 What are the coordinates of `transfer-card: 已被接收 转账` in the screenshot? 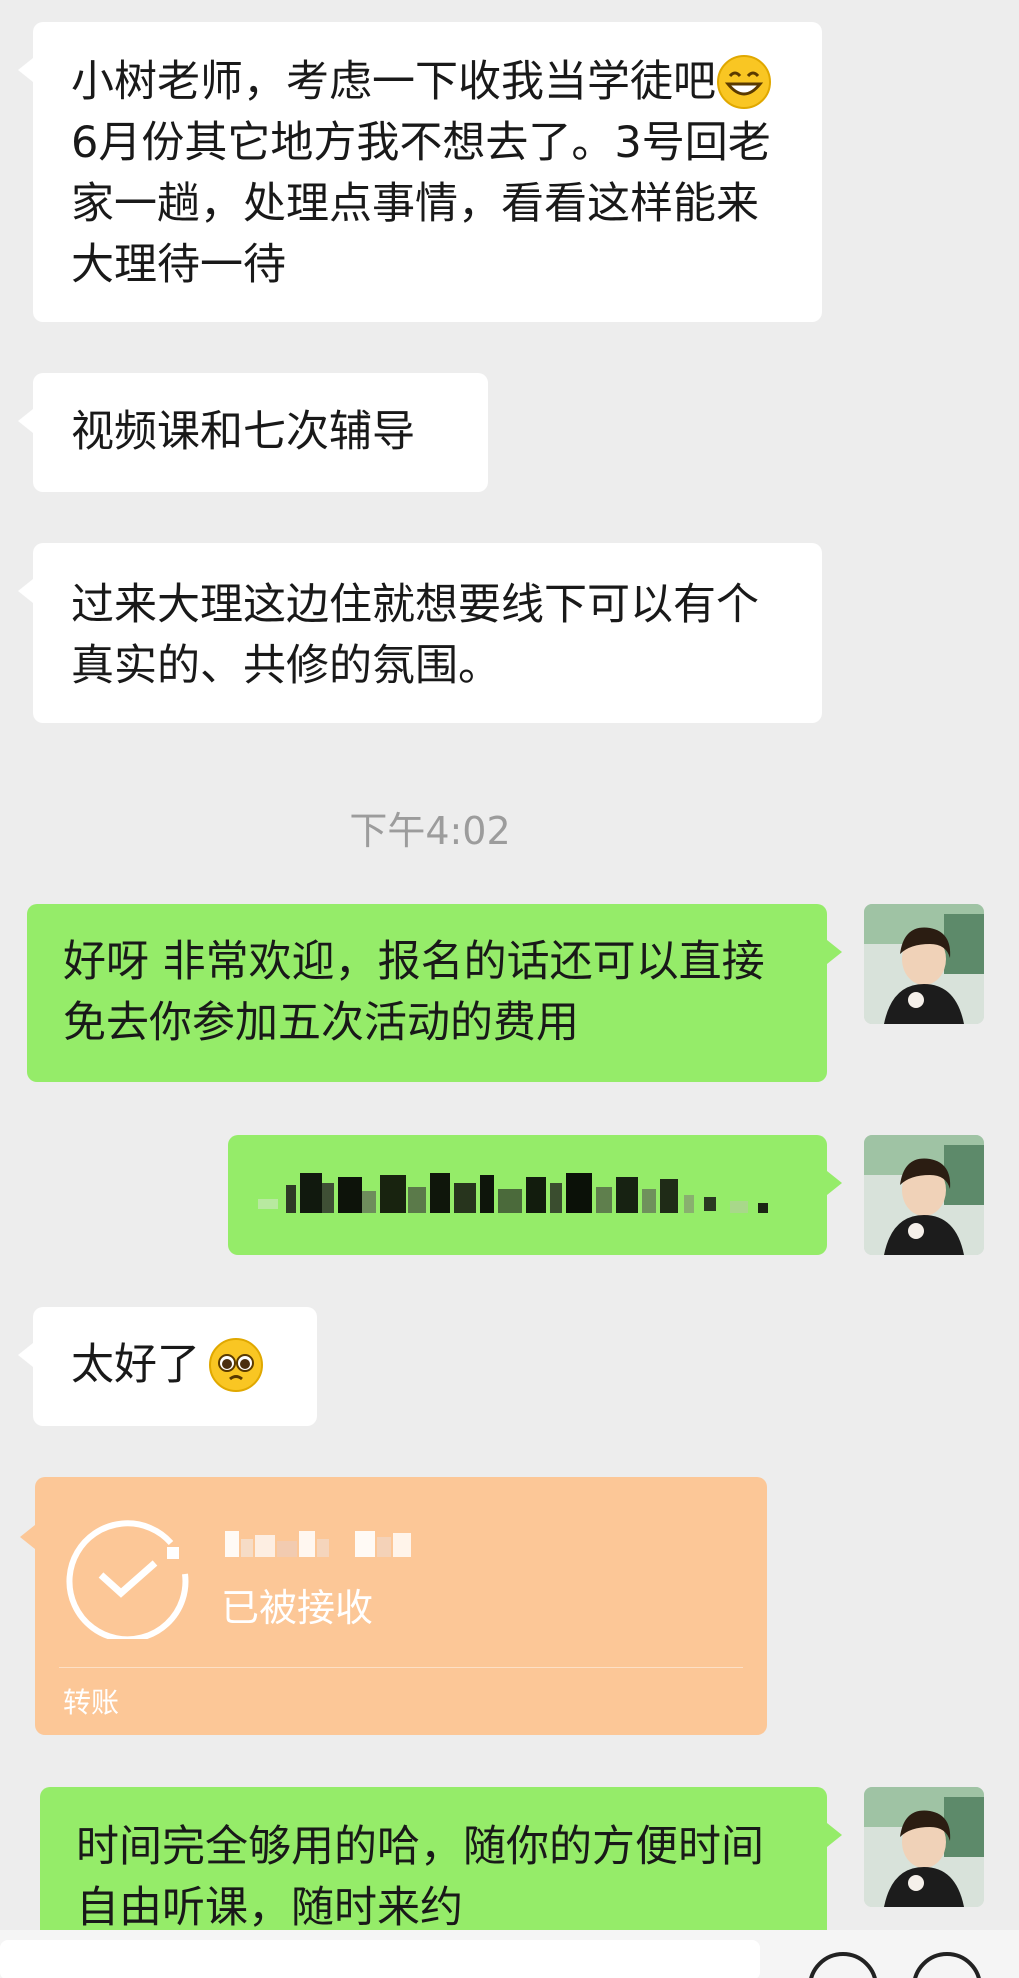 It's located at (393, 1606).